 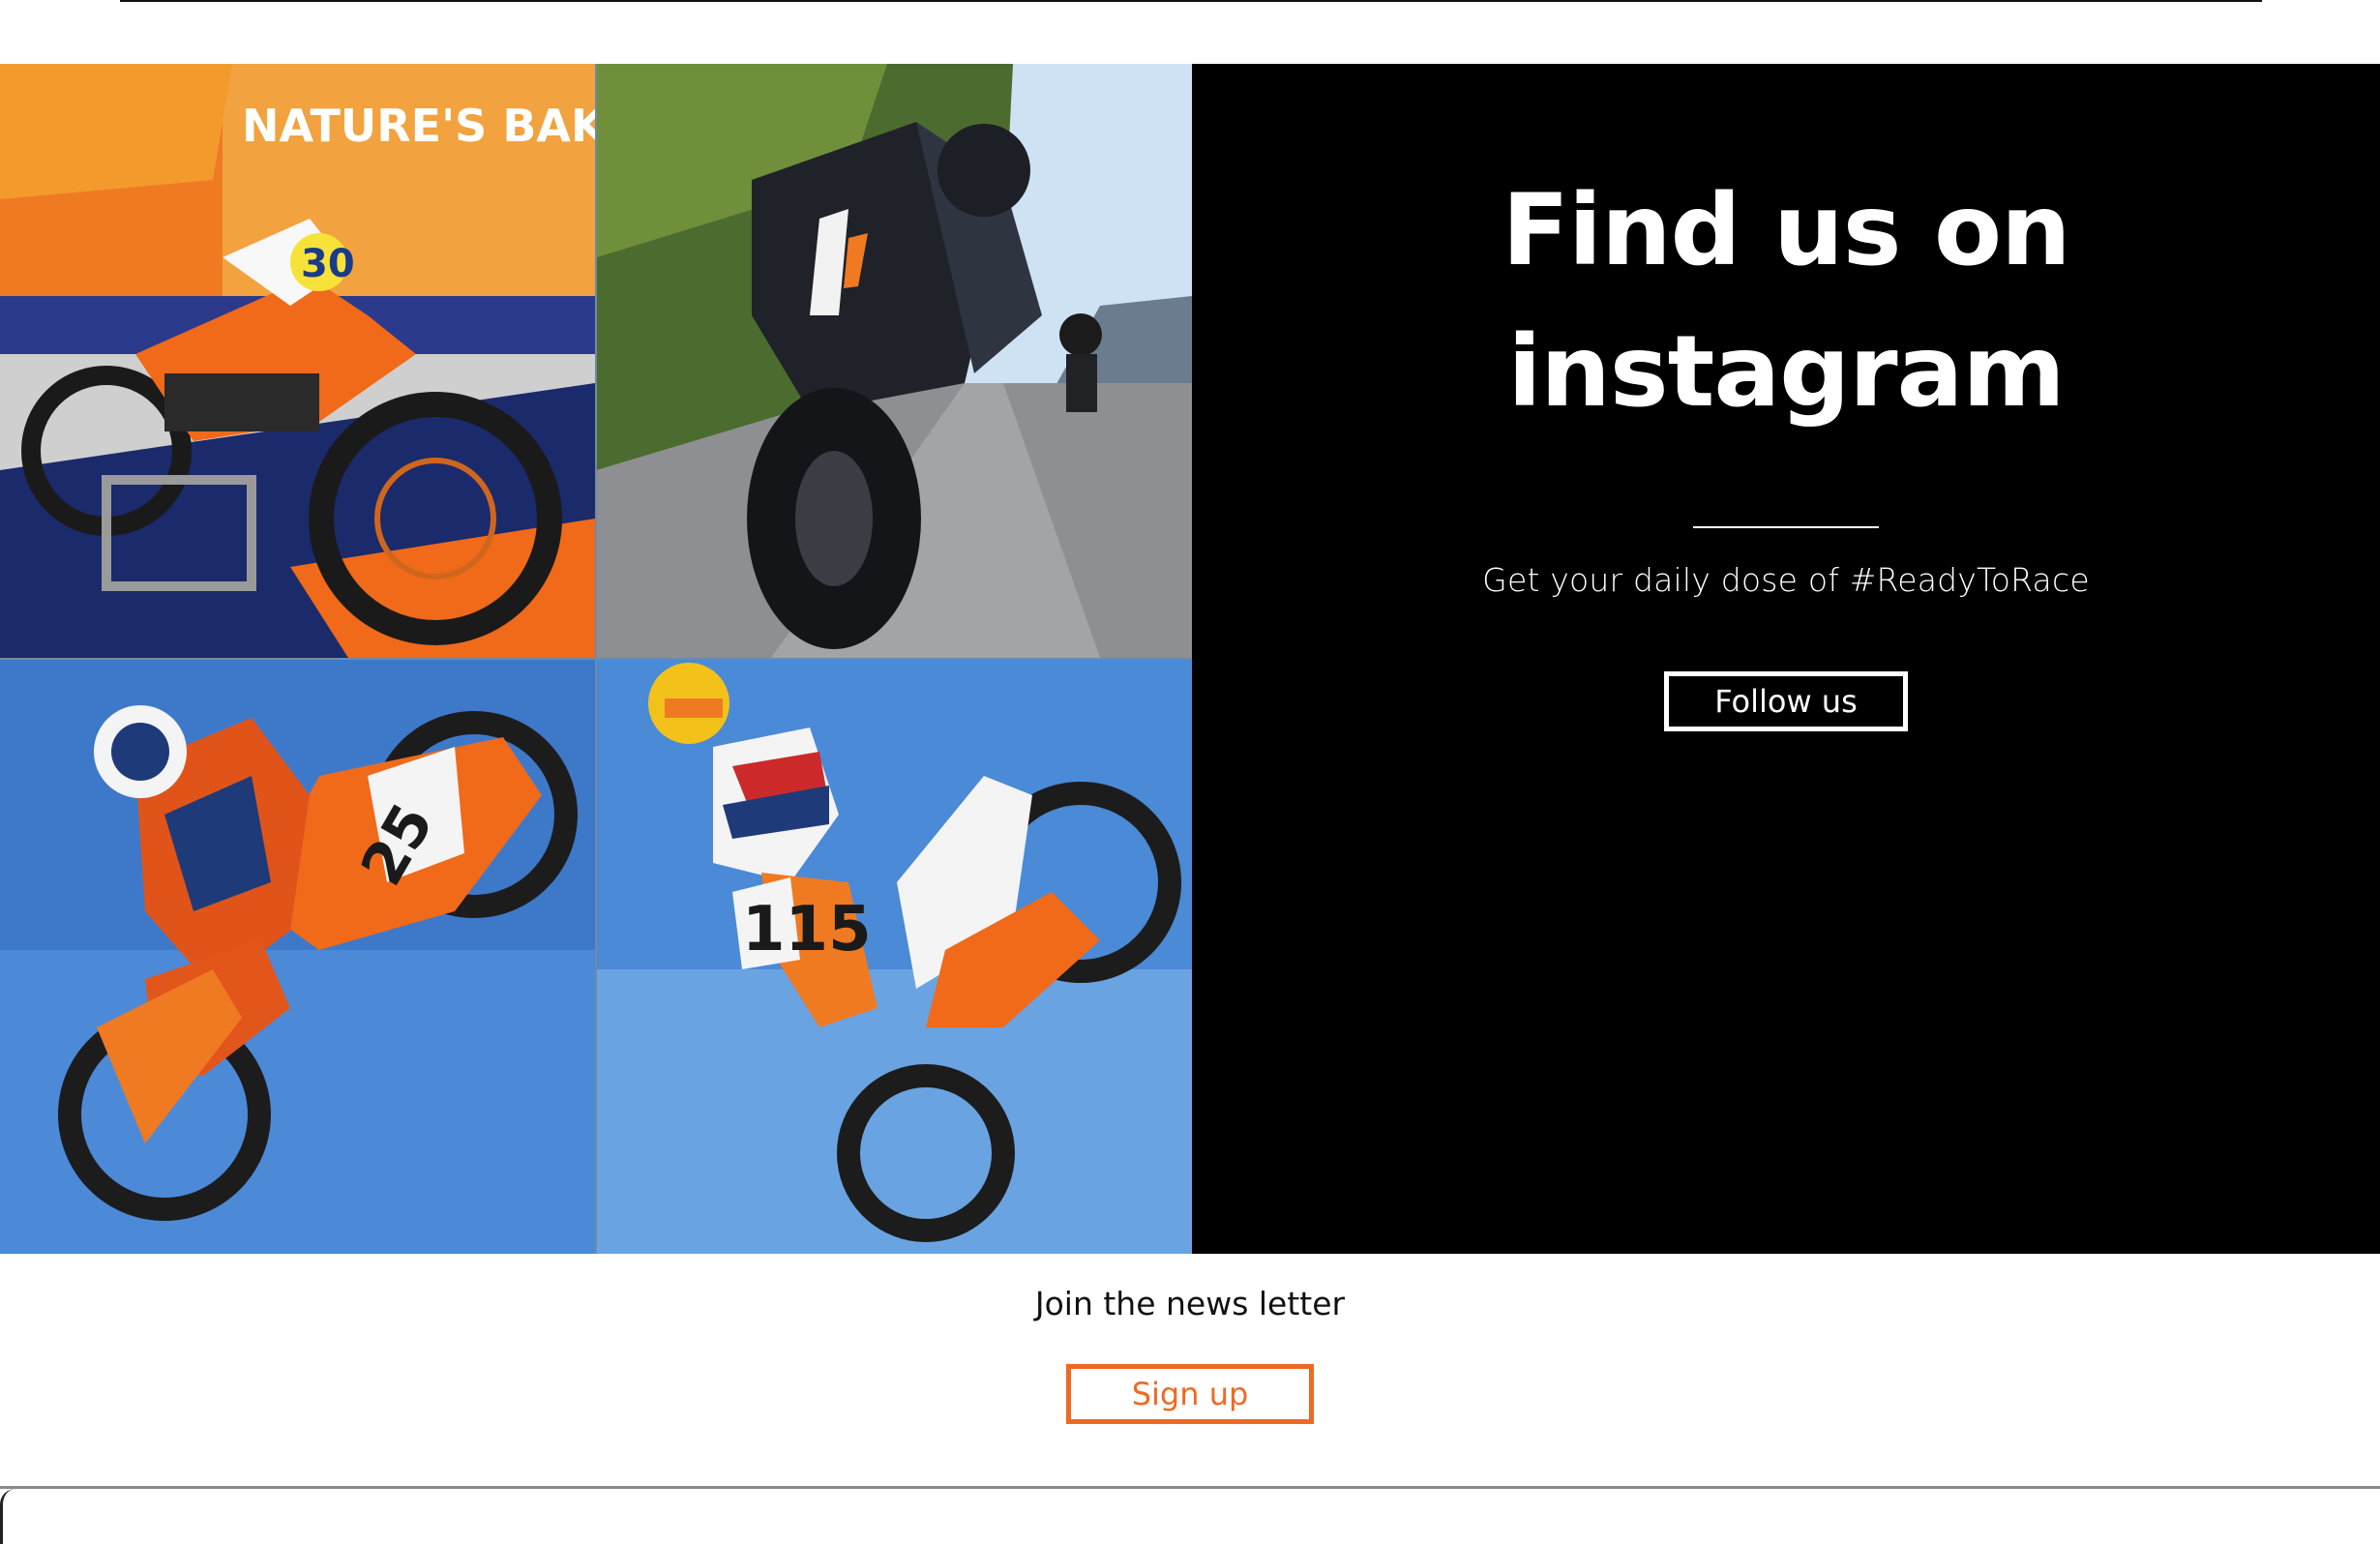 What do you see at coordinates (298, 361) in the screenshot?
I see `photo-motocross-bike-on-stand: NATURE'S BAKERY 30` at bounding box center [298, 361].